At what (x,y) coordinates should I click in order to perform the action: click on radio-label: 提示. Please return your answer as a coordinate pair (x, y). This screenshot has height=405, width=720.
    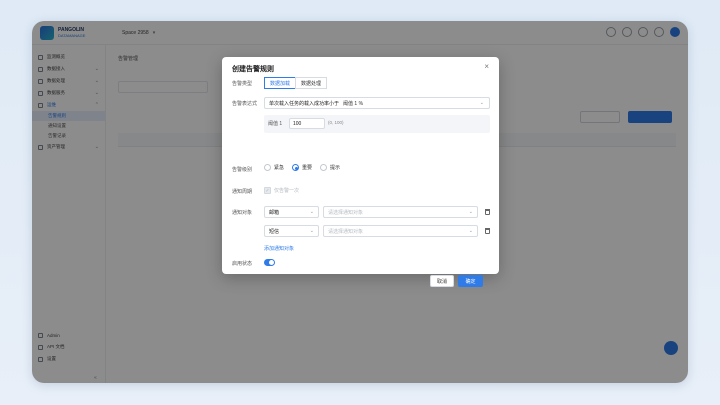
    Looking at the image, I should click on (335, 168).